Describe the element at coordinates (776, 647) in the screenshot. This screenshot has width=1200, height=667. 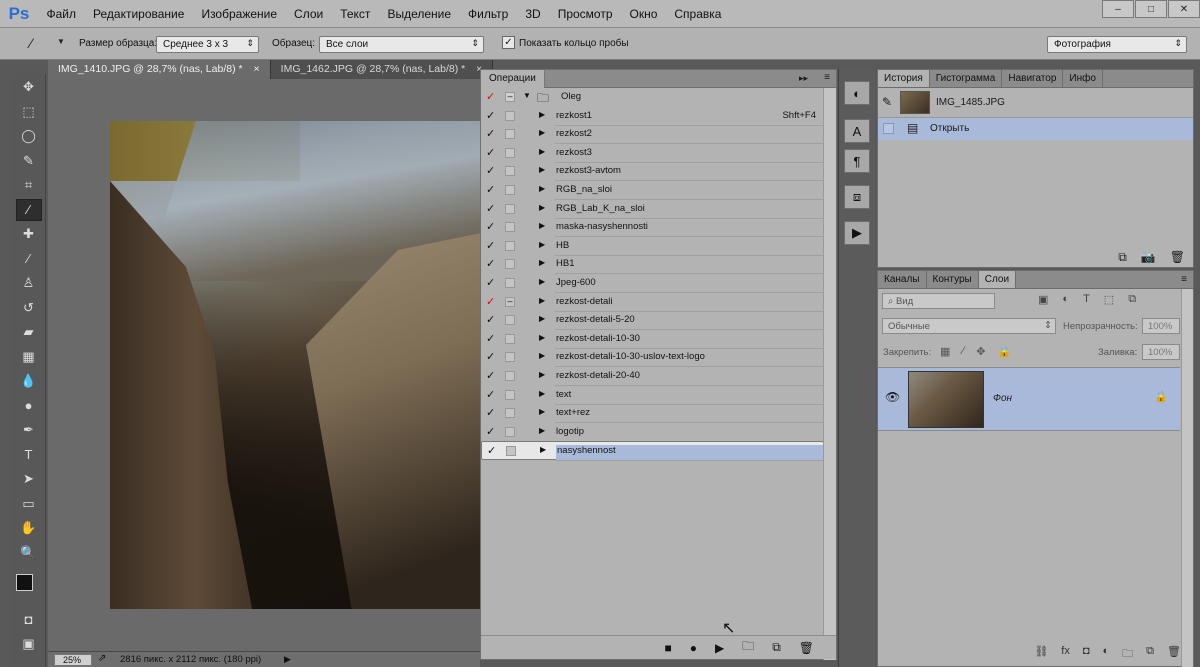
I see `new-action-icon: ⧉` at that location.